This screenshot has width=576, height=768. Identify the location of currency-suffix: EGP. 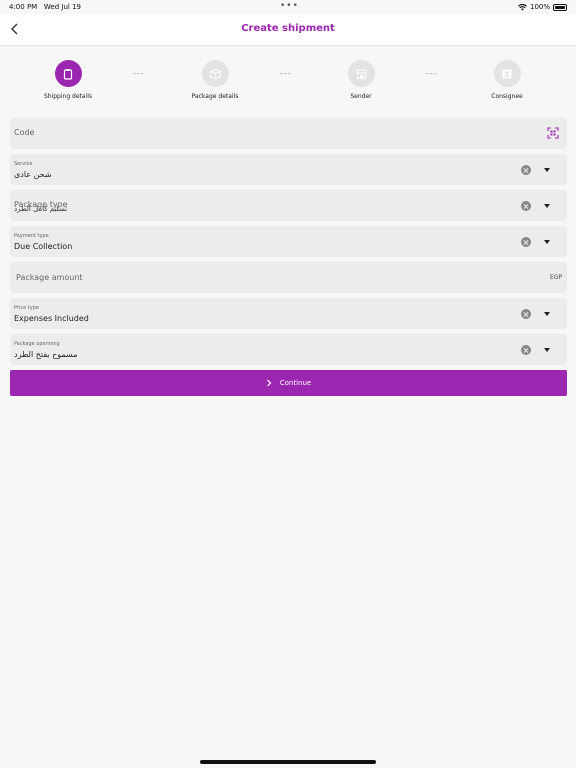
(555, 277).